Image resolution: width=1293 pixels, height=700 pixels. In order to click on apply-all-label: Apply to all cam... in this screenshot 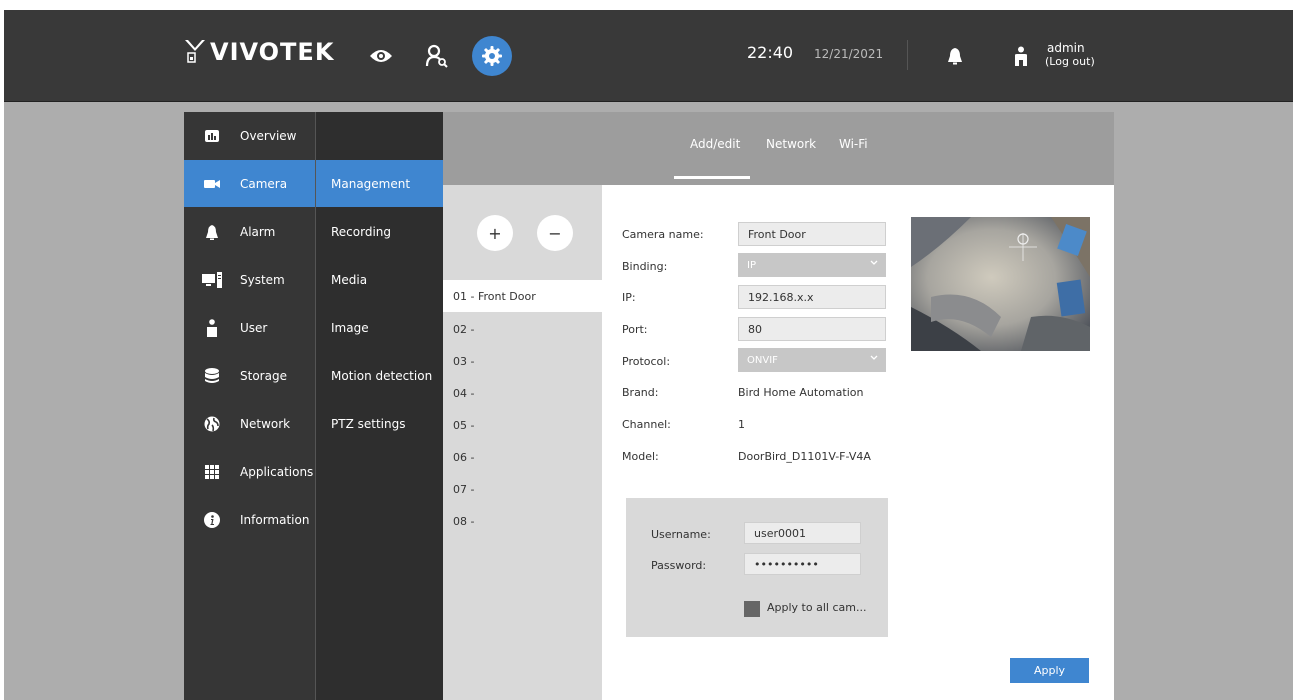, I will do `click(817, 607)`.